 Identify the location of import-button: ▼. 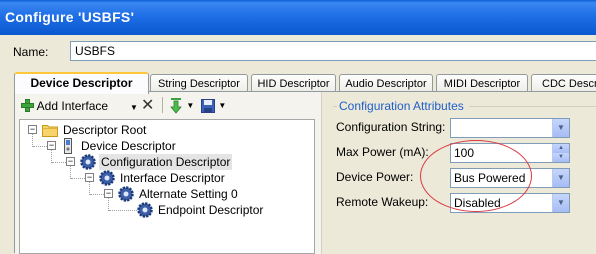
(181, 106).